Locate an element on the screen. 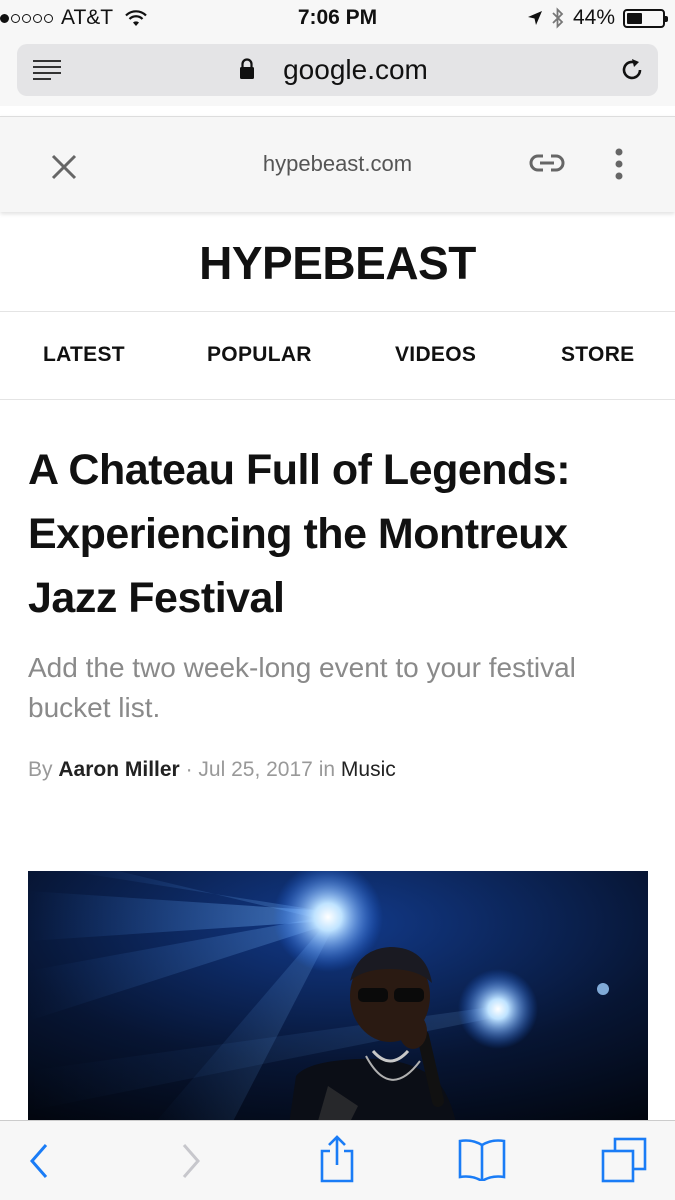 The height and width of the screenshot is (1200, 675). bookmarks-icon is located at coordinates (482, 1159).